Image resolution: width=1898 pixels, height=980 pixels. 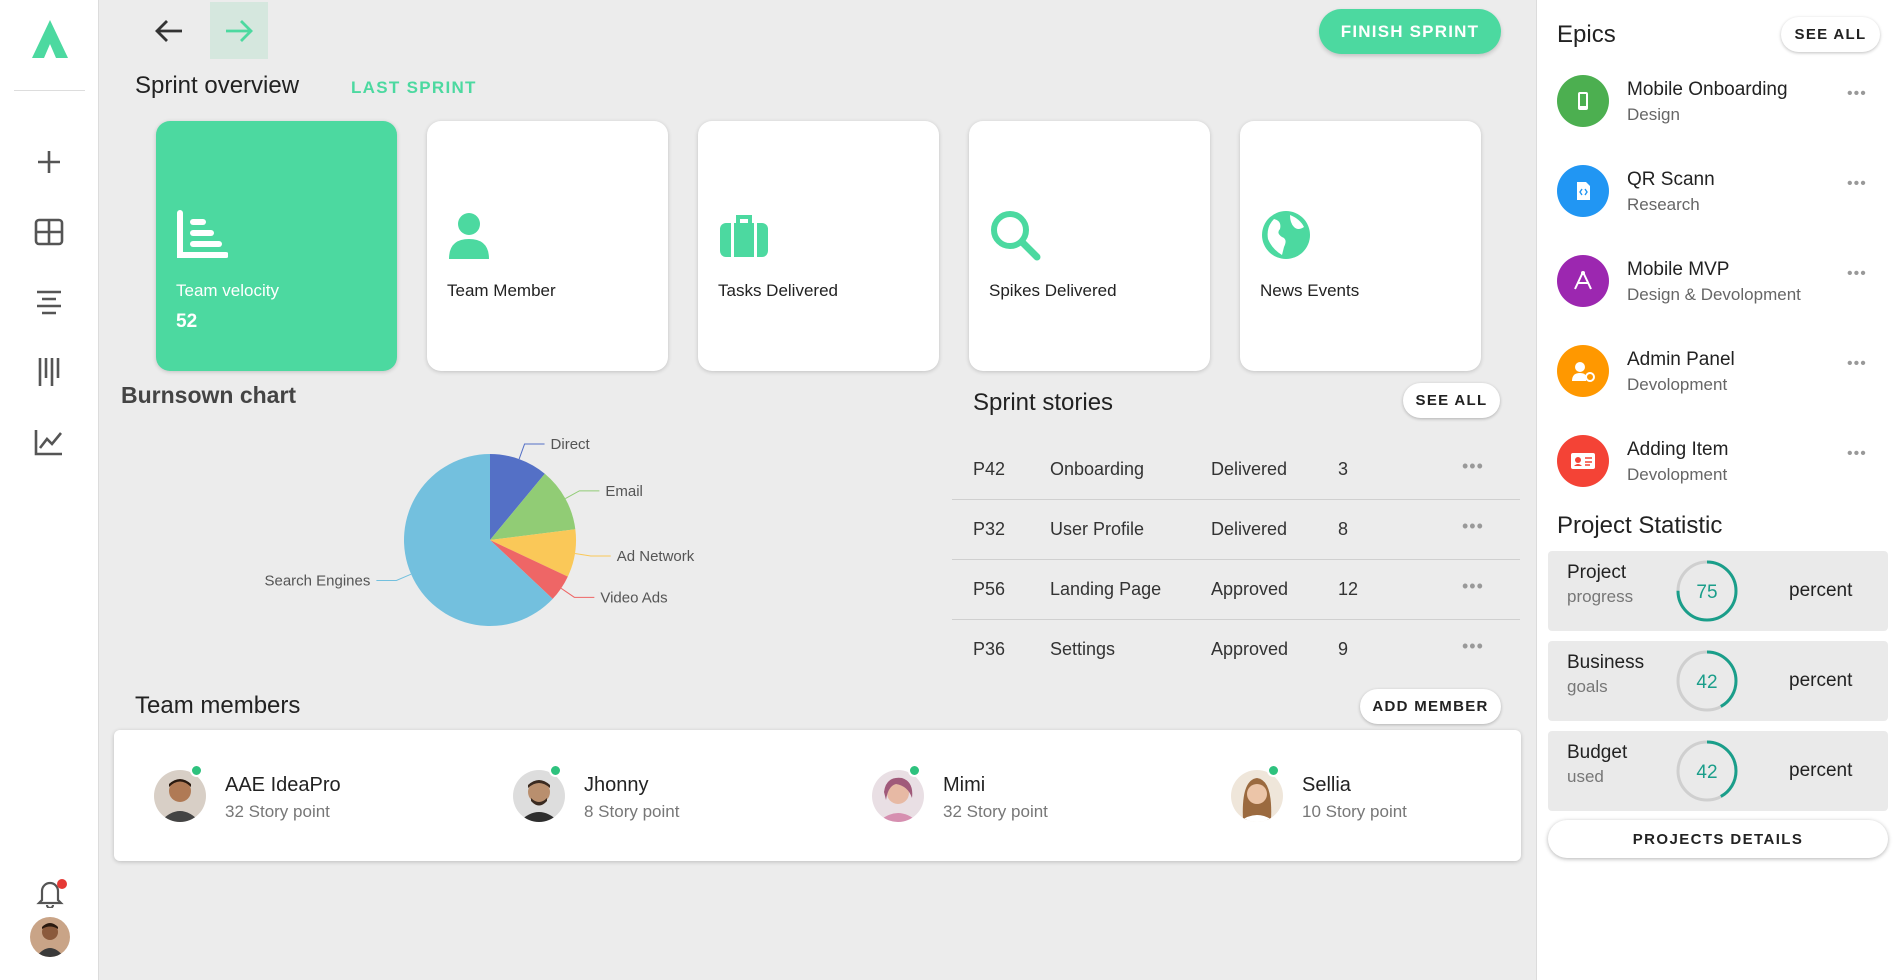 I want to click on story-row: P42 Onboarding Delivered 3 •••, so click(x=1236, y=470).